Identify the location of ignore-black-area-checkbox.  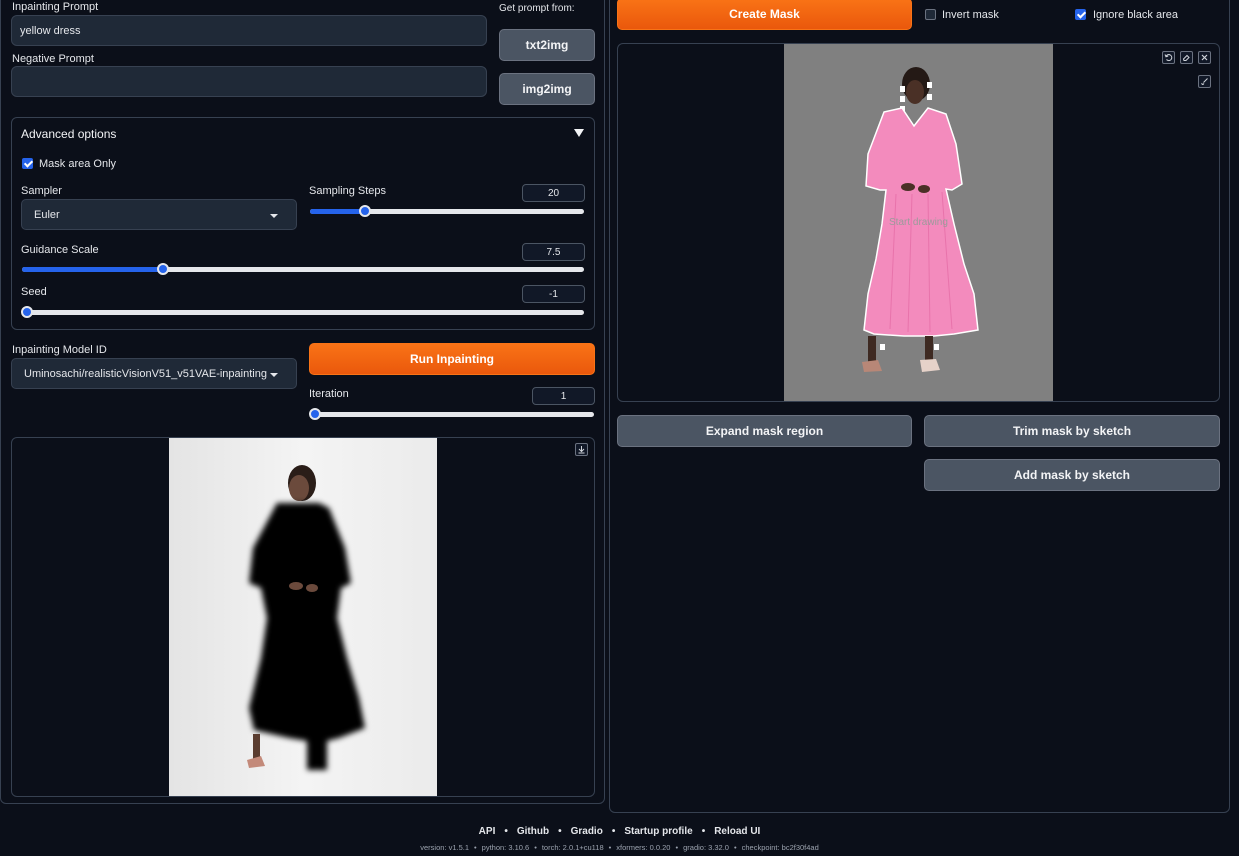
(1080, 14).